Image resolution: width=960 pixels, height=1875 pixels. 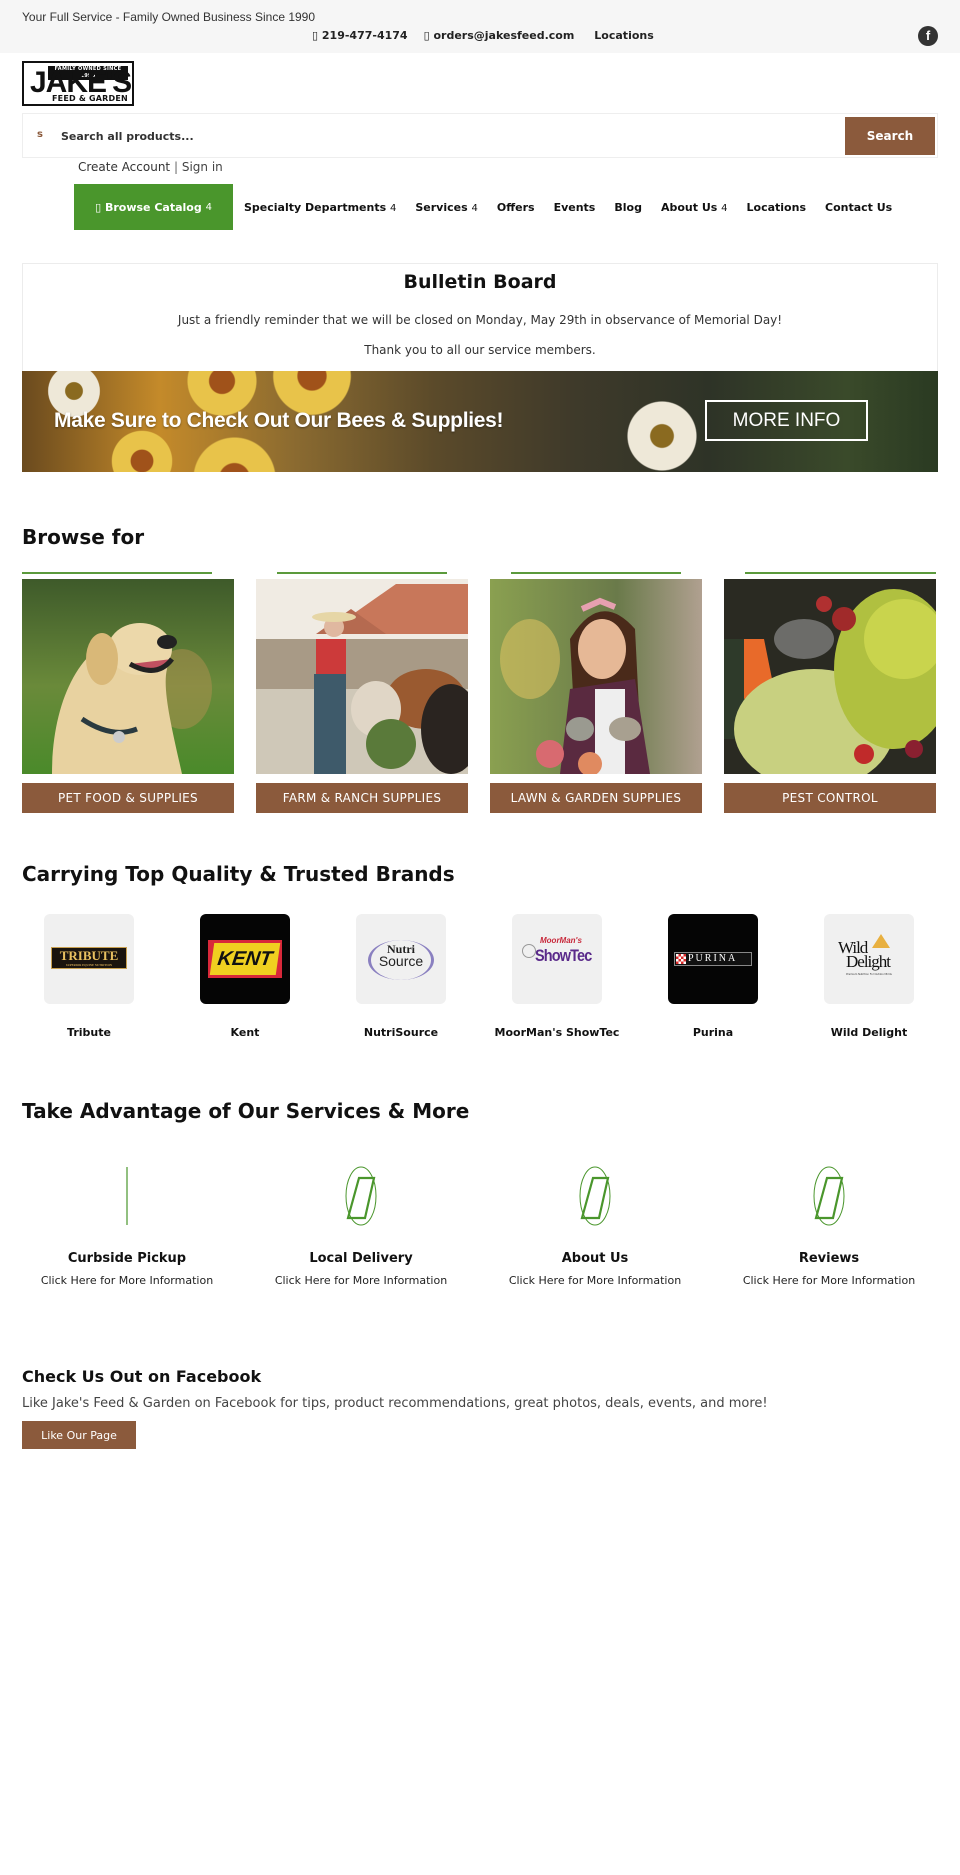 I want to click on category-label: LAWN & GARDEN SUPPLIES, so click(x=596, y=798).